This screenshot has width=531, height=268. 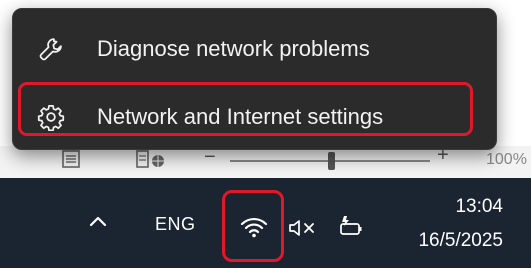 I want to click on page-view-icon, so click(x=71, y=159).